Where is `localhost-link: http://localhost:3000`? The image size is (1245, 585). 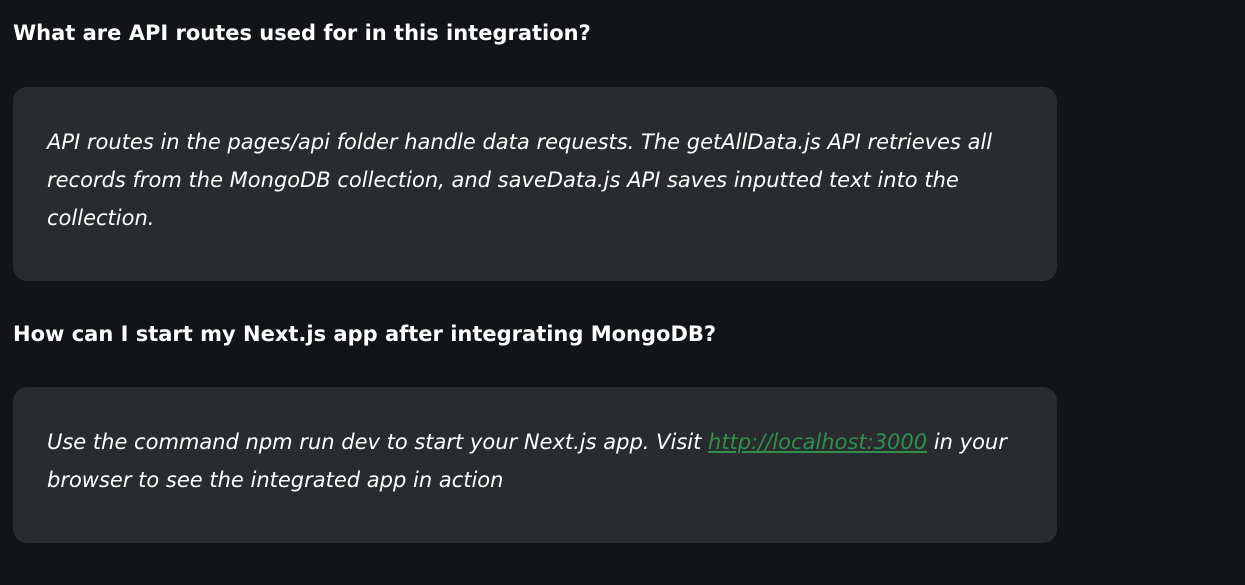
localhost-link: http://localhost:3000 is located at coordinates (817, 442).